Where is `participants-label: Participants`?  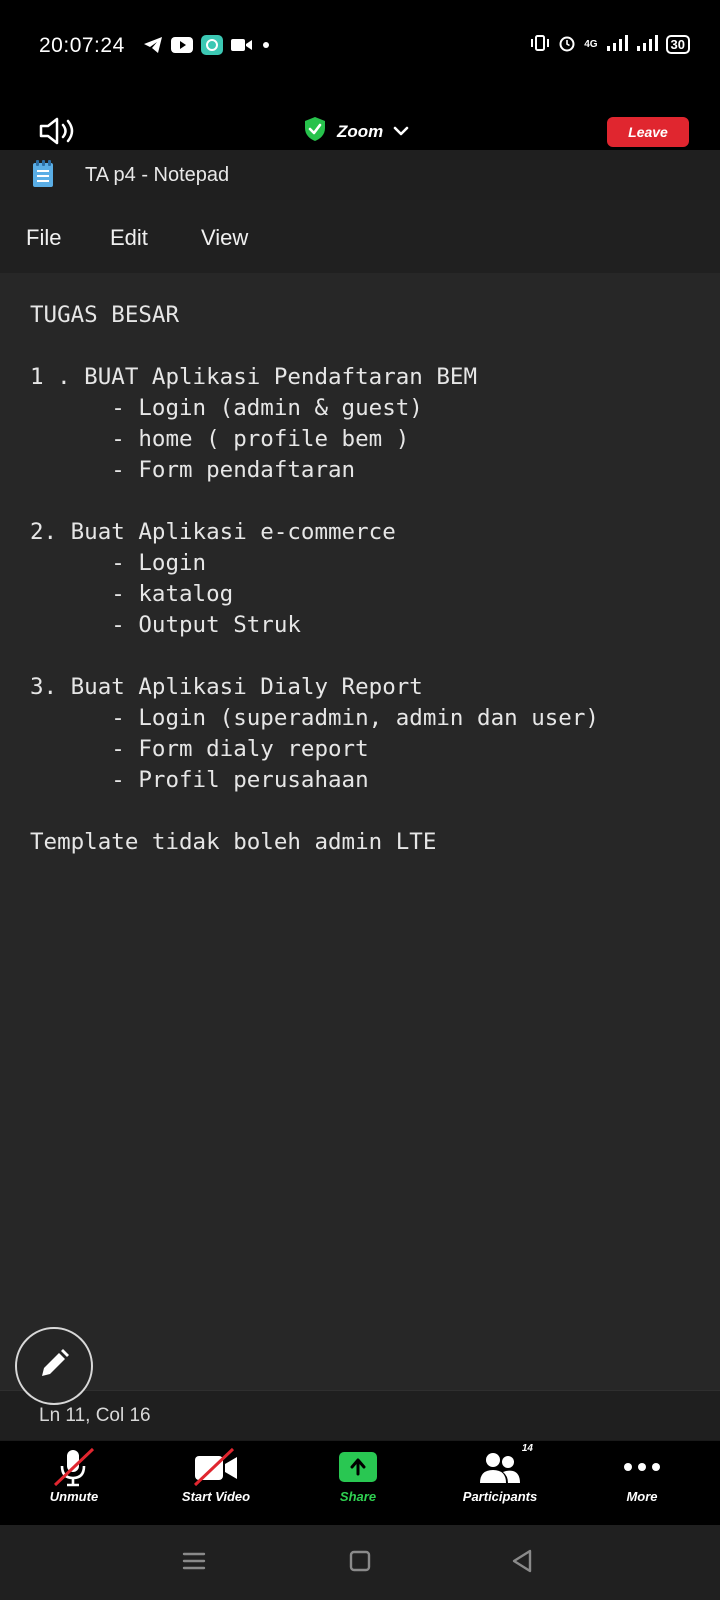 participants-label: Participants is located at coordinates (500, 1496).